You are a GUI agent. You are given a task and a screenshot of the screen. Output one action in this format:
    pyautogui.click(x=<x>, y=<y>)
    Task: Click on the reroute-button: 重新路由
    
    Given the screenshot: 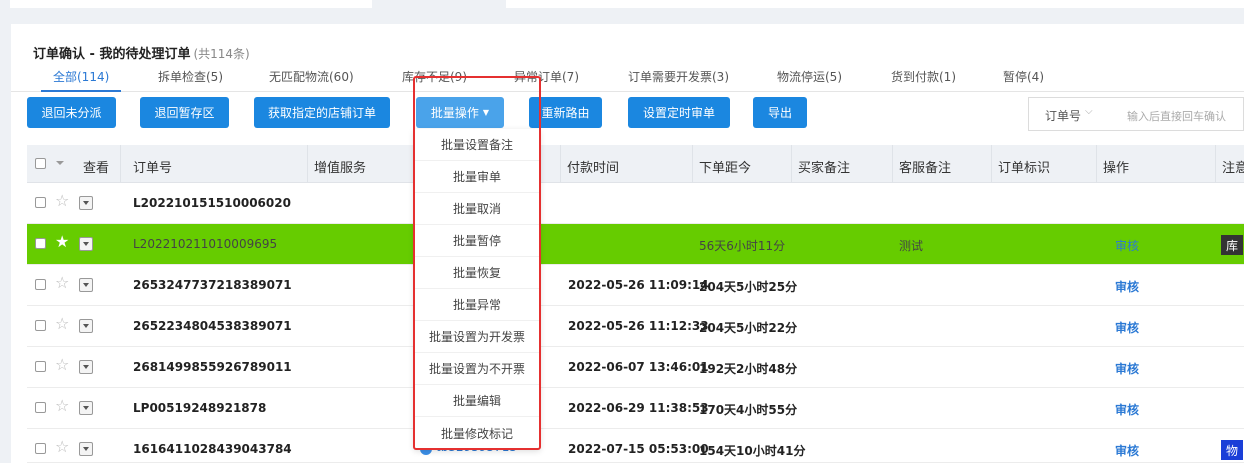 What is the action you would take?
    pyautogui.click(x=565, y=112)
    